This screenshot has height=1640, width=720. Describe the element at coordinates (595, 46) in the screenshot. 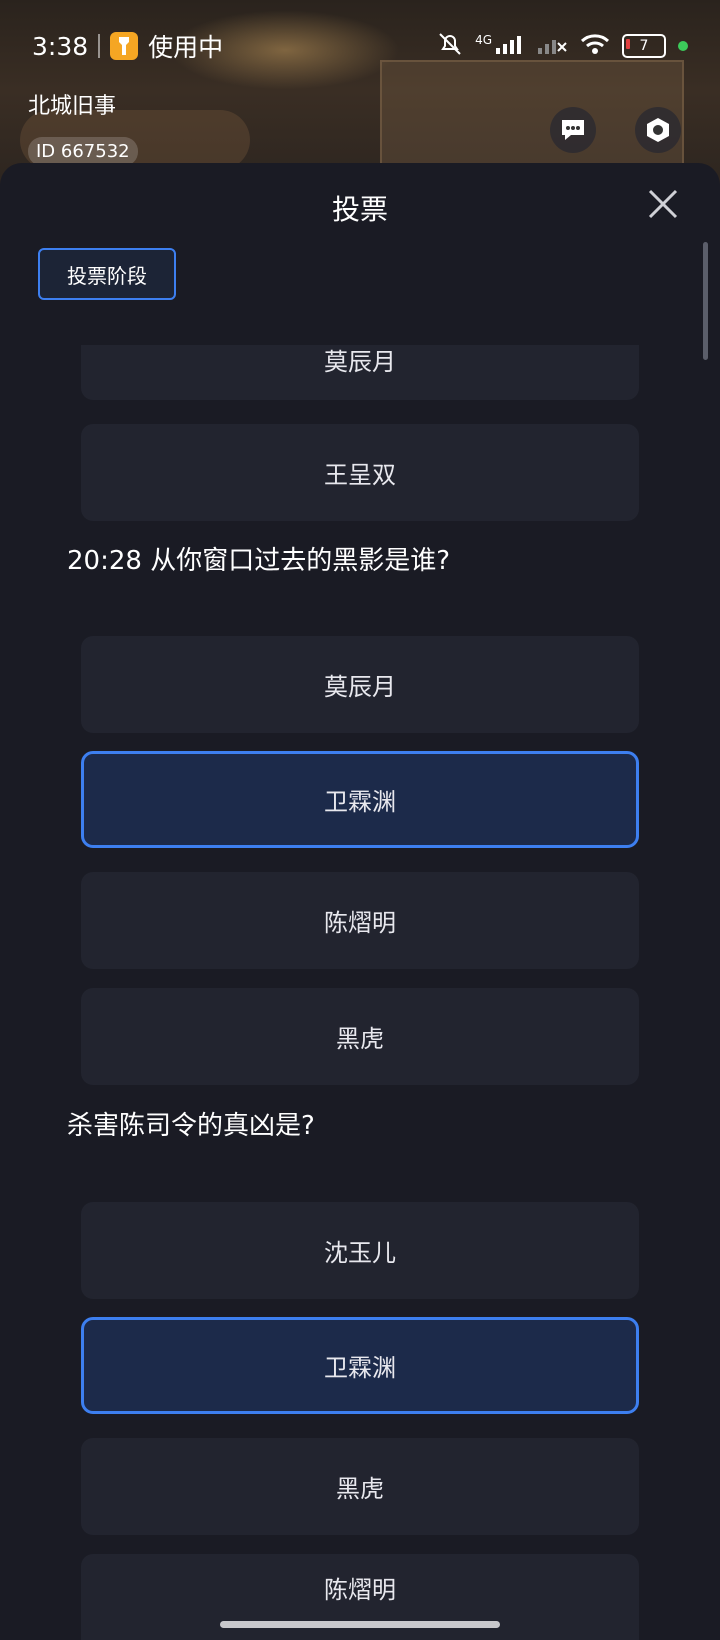

I see `wifi-icon` at that location.